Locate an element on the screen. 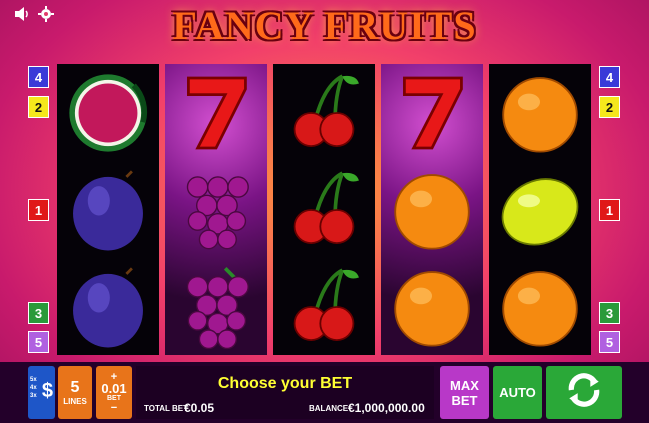 The height and width of the screenshot is (423, 649). balance-value: €1,000,000.00 is located at coordinates (386, 408).